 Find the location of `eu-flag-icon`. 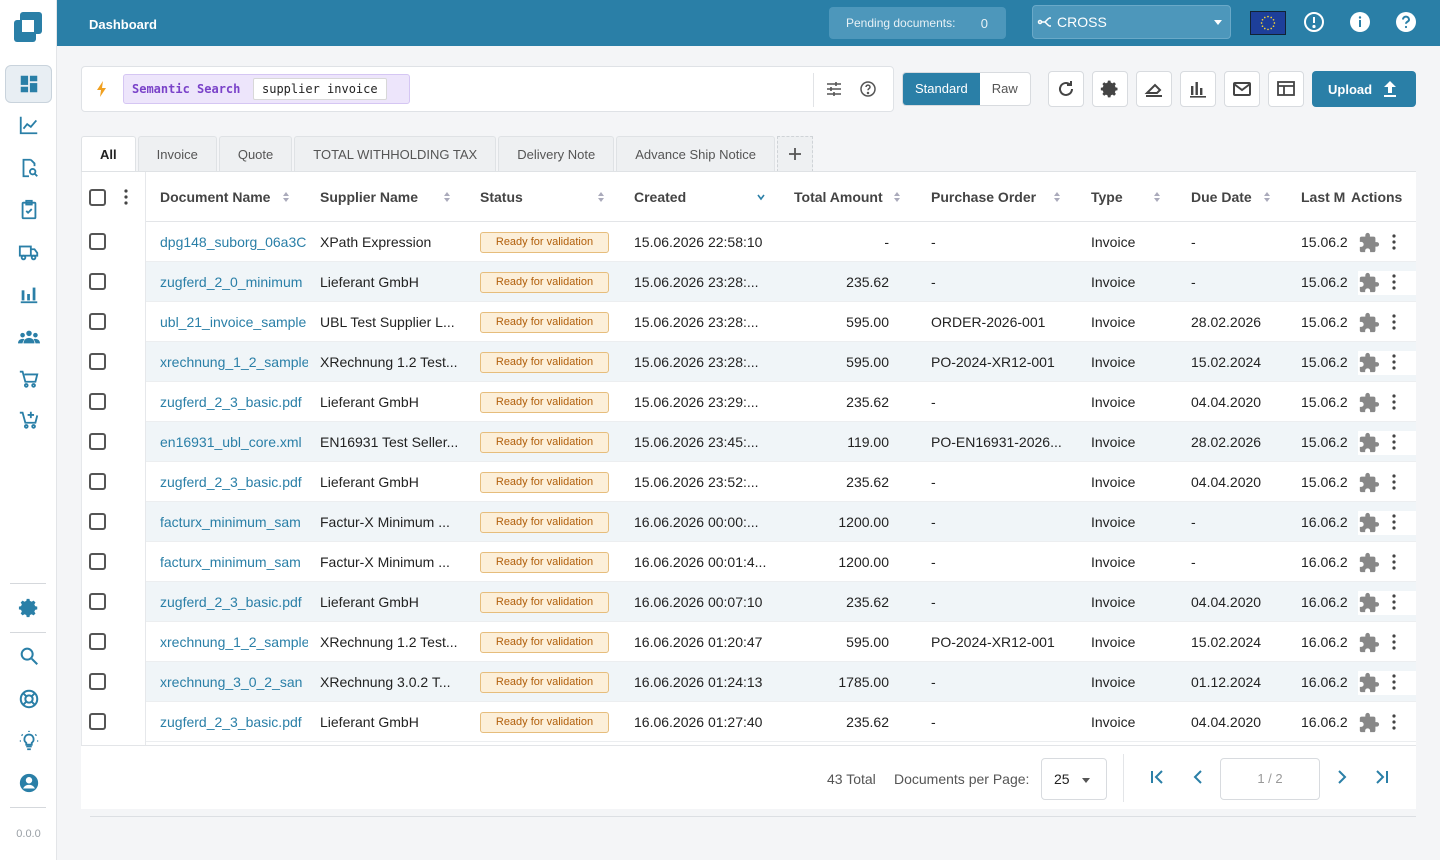

eu-flag-icon is located at coordinates (1268, 23).